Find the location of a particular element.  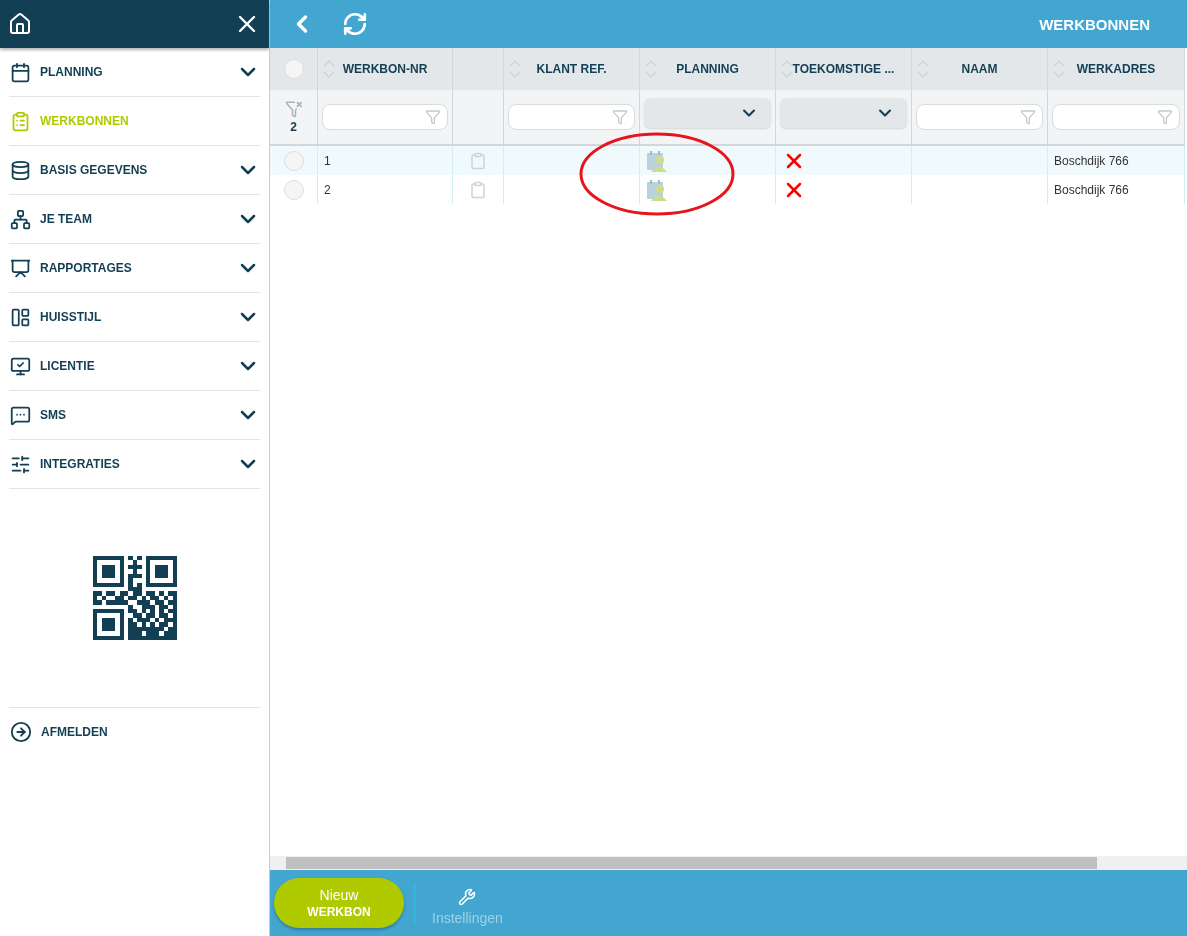

wrench-icon is located at coordinates (467, 897).